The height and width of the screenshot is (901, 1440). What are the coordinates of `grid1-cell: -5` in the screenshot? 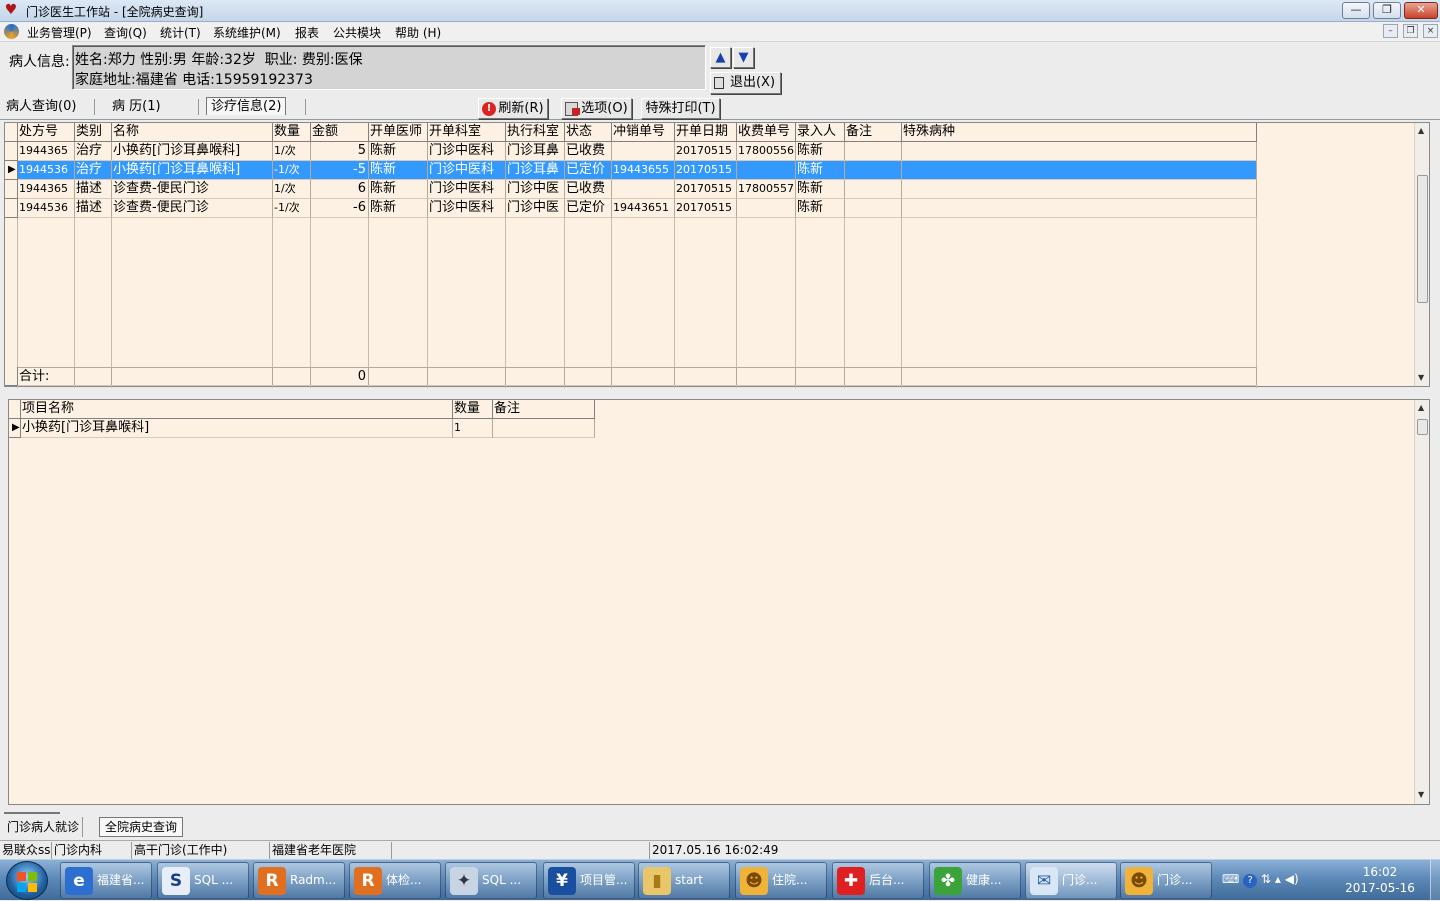 It's located at (340, 170).